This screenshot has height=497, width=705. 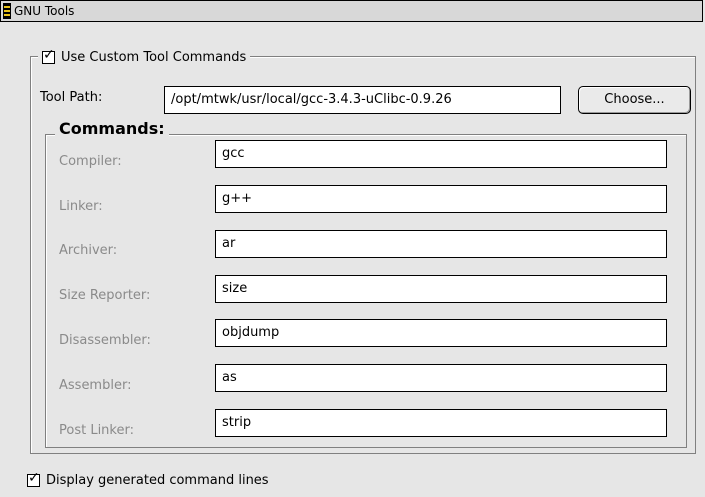 I want to click on size-reporter-label: Size Reporter:, so click(x=105, y=295).